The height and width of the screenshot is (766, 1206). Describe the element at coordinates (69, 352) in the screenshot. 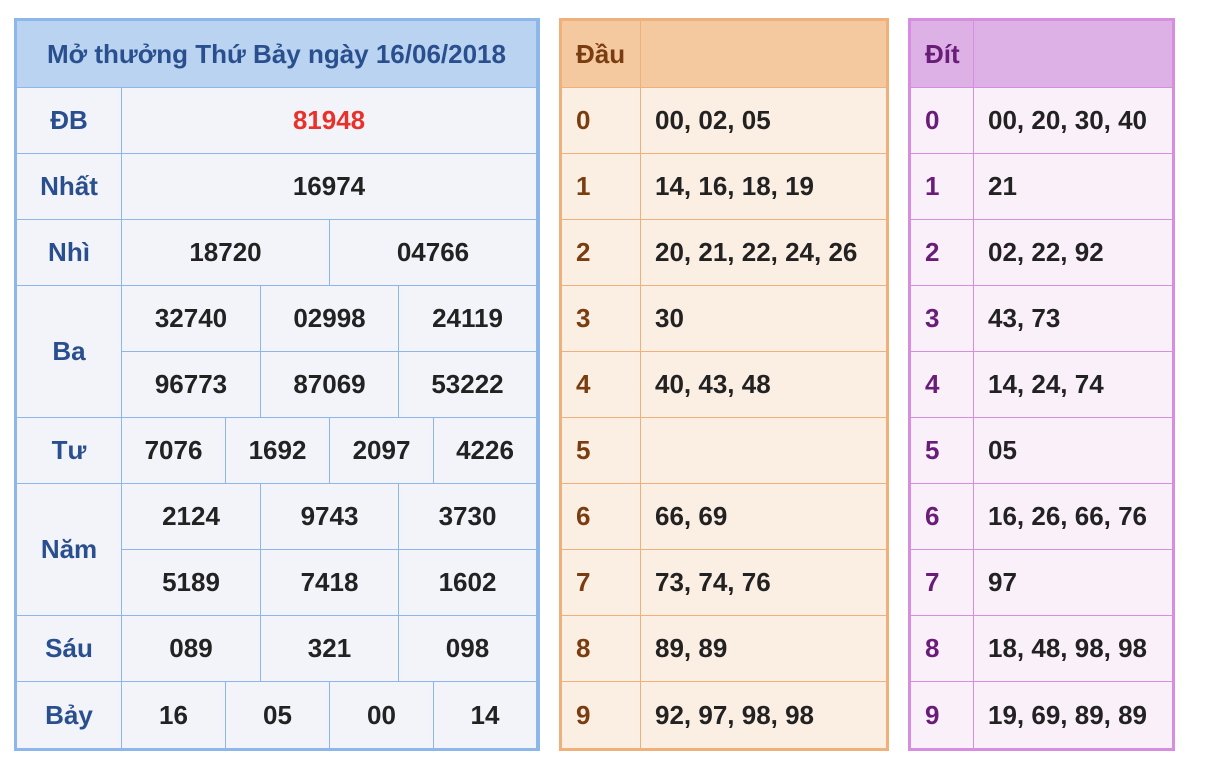

I see `prize-label-ba: Ba` at that location.